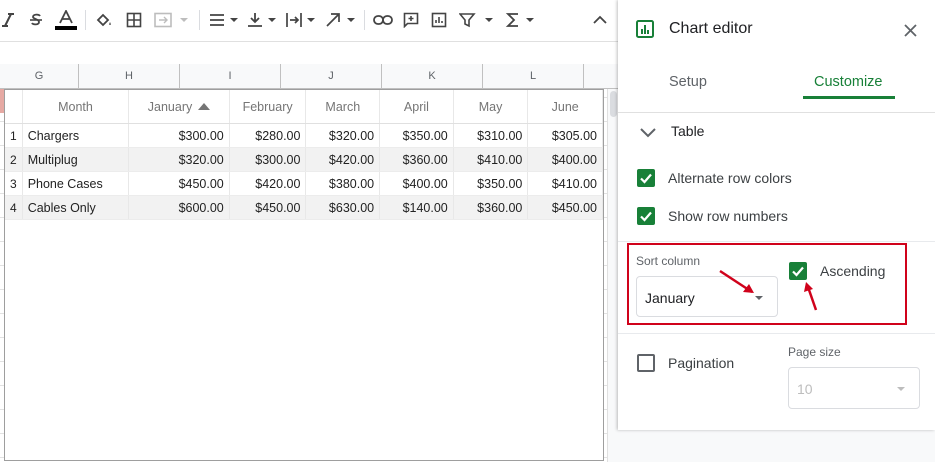 This screenshot has height=462, width=935. I want to click on tab-setup: Setup, so click(688, 82).